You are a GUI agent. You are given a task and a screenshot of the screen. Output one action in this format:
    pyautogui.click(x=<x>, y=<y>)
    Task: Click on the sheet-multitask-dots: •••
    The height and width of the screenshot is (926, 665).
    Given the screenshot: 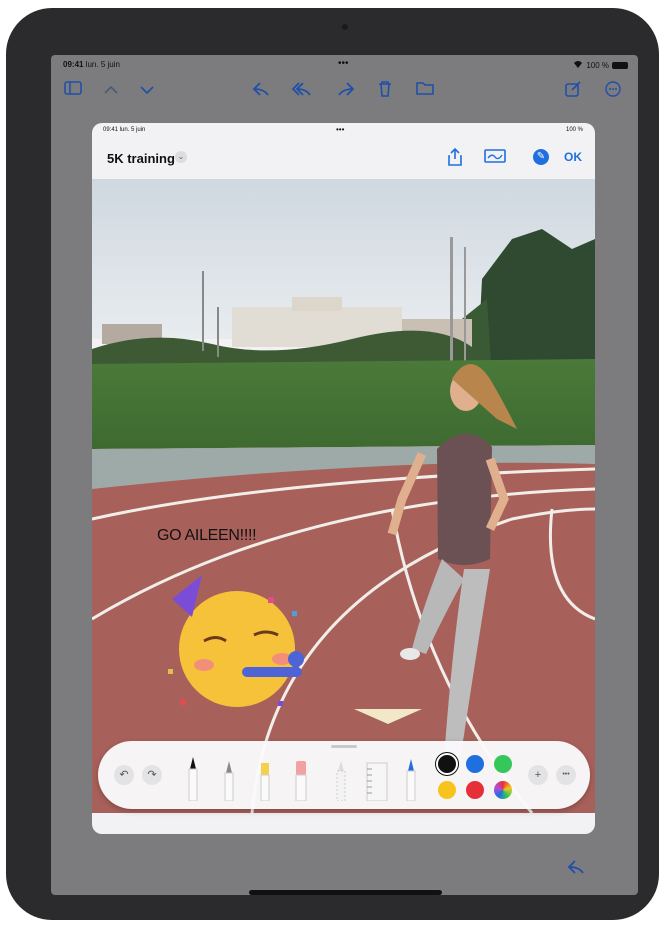 What is the action you would take?
    pyautogui.click(x=340, y=129)
    